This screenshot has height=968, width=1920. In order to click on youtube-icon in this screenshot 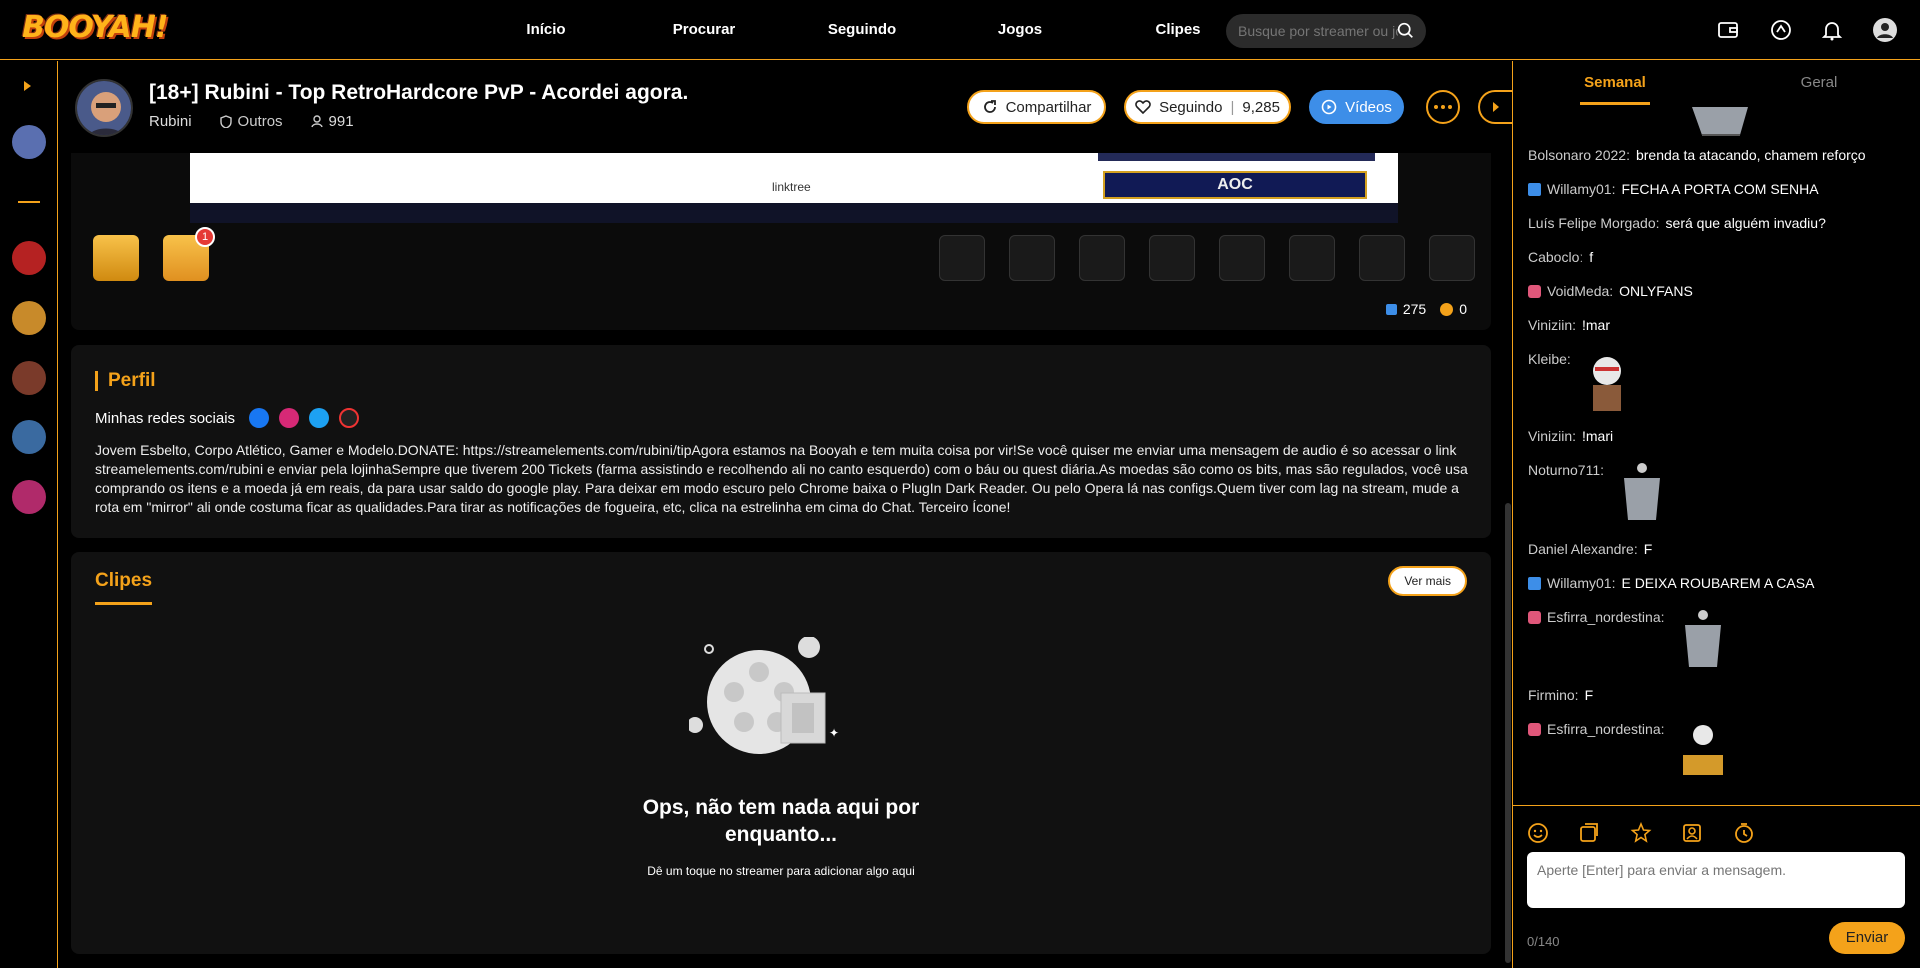, I will do `click(349, 418)`.